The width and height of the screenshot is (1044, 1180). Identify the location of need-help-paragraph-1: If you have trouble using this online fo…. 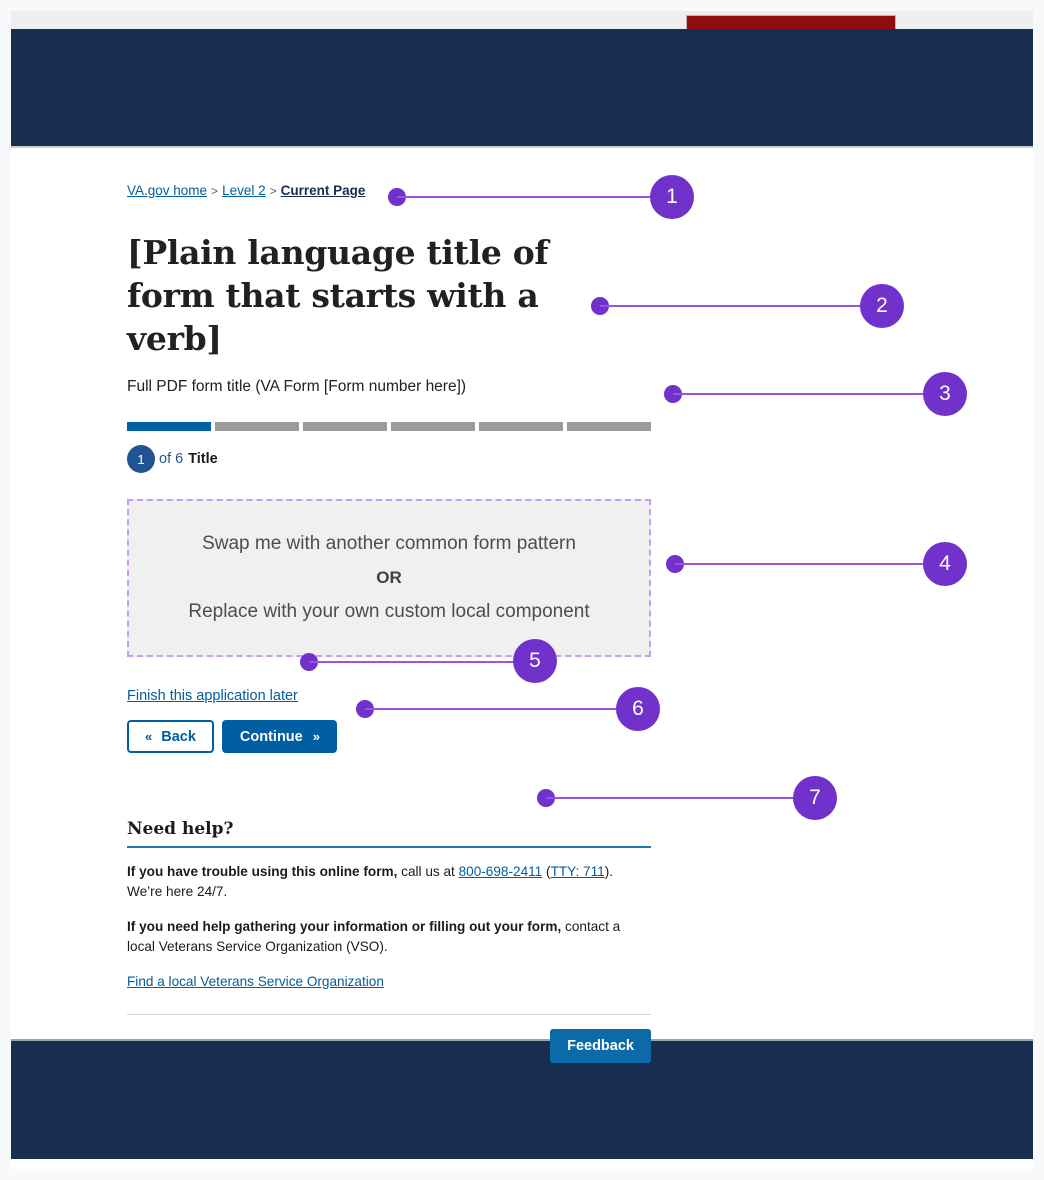
(383, 882).